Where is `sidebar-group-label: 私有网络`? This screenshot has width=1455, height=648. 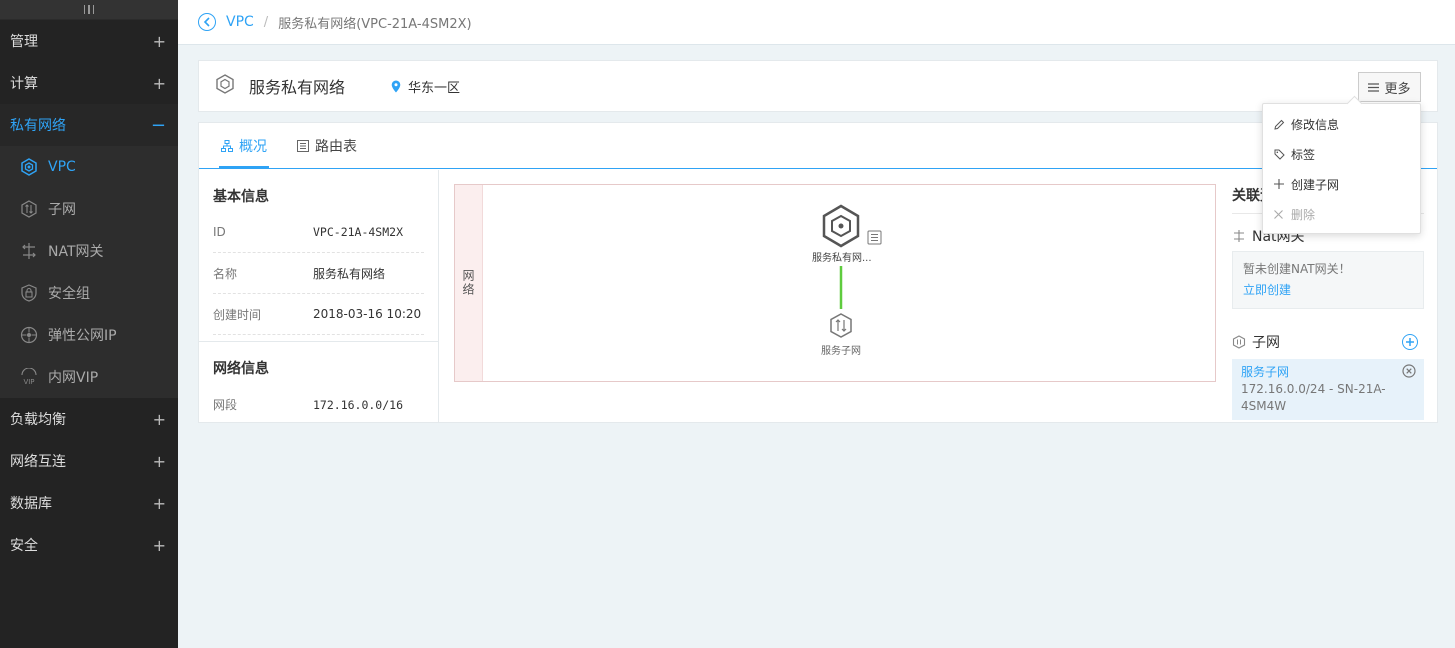
sidebar-group-label: 私有网络 is located at coordinates (38, 126).